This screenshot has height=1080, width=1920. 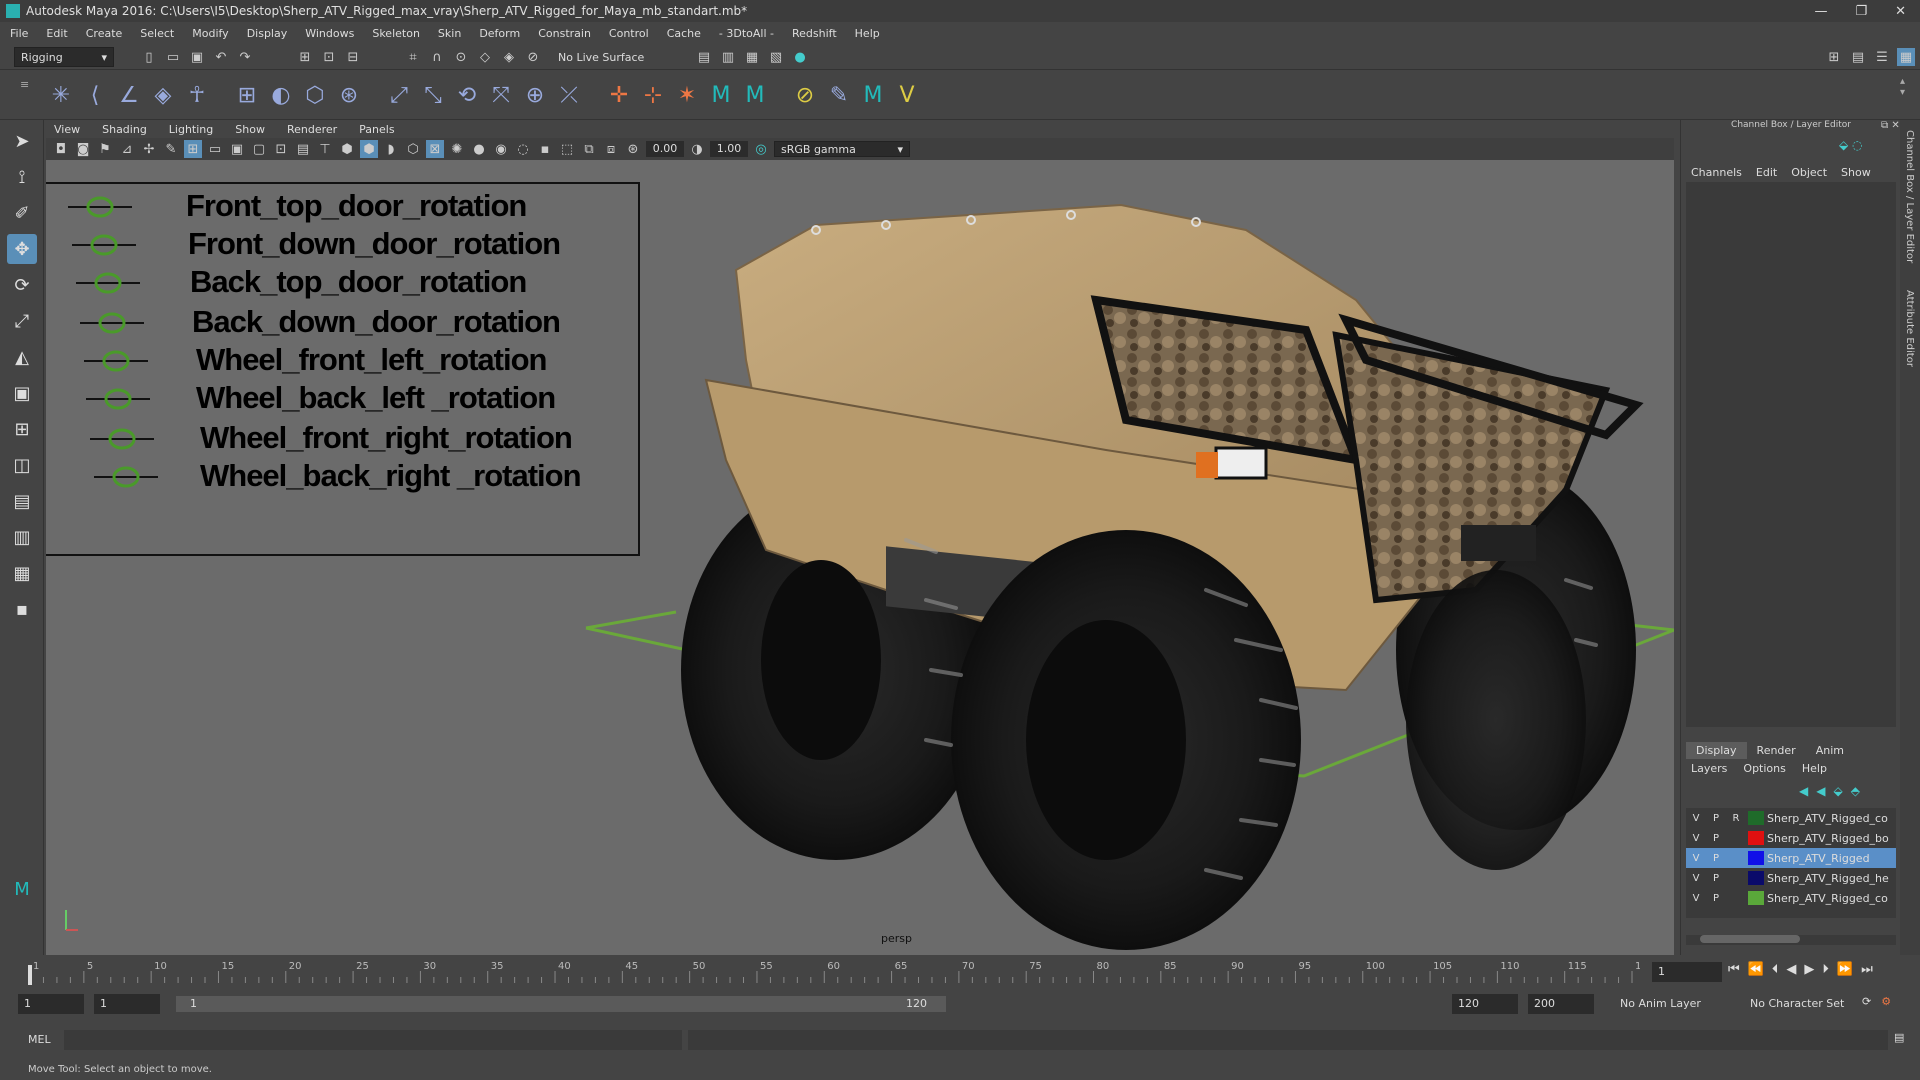 I want to click on show-menu: Show, so click(x=1856, y=172).